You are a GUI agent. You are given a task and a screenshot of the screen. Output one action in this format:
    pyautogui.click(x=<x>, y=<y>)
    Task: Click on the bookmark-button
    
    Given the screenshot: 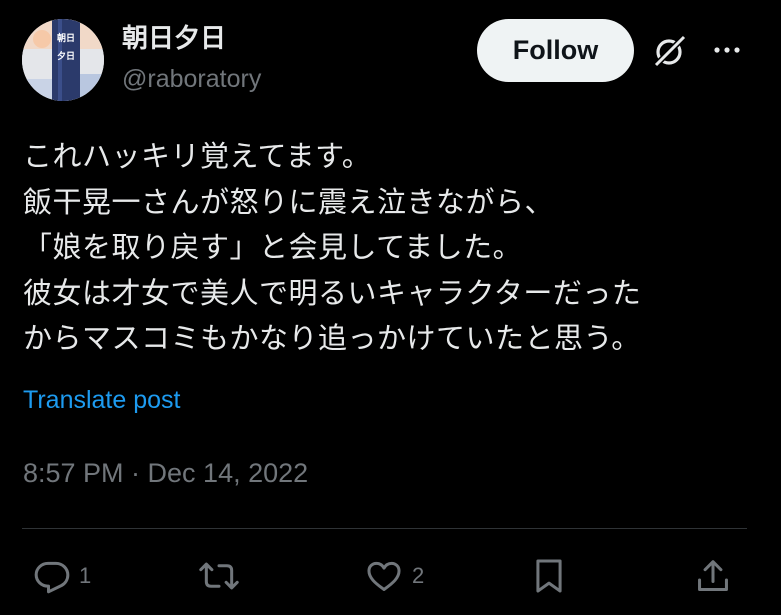 What is the action you would take?
    pyautogui.click(x=549, y=576)
    